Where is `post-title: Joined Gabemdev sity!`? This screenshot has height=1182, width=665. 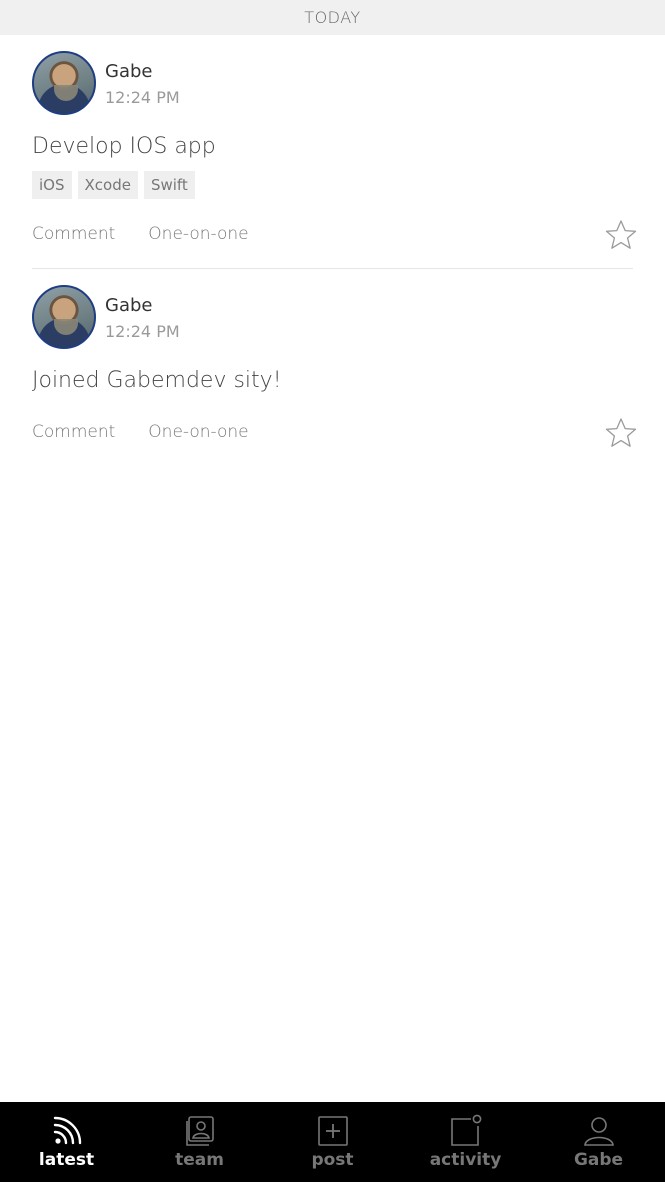 post-title: Joined Gabemdev sity! is located at coordinates (157, 380).